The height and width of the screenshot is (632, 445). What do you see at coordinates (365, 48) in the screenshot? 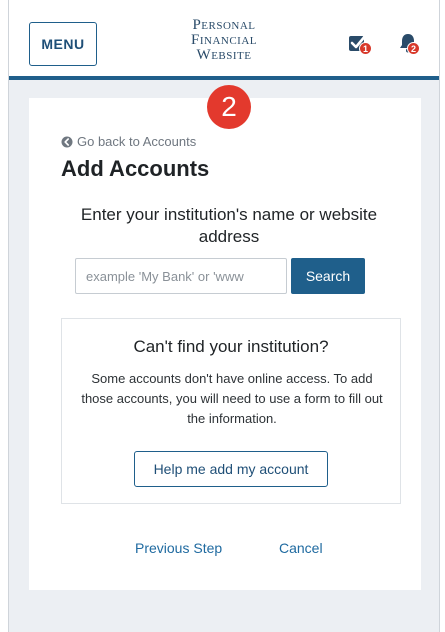
I see `tasks-count-badge: 1` at bounding box center [365, 48].